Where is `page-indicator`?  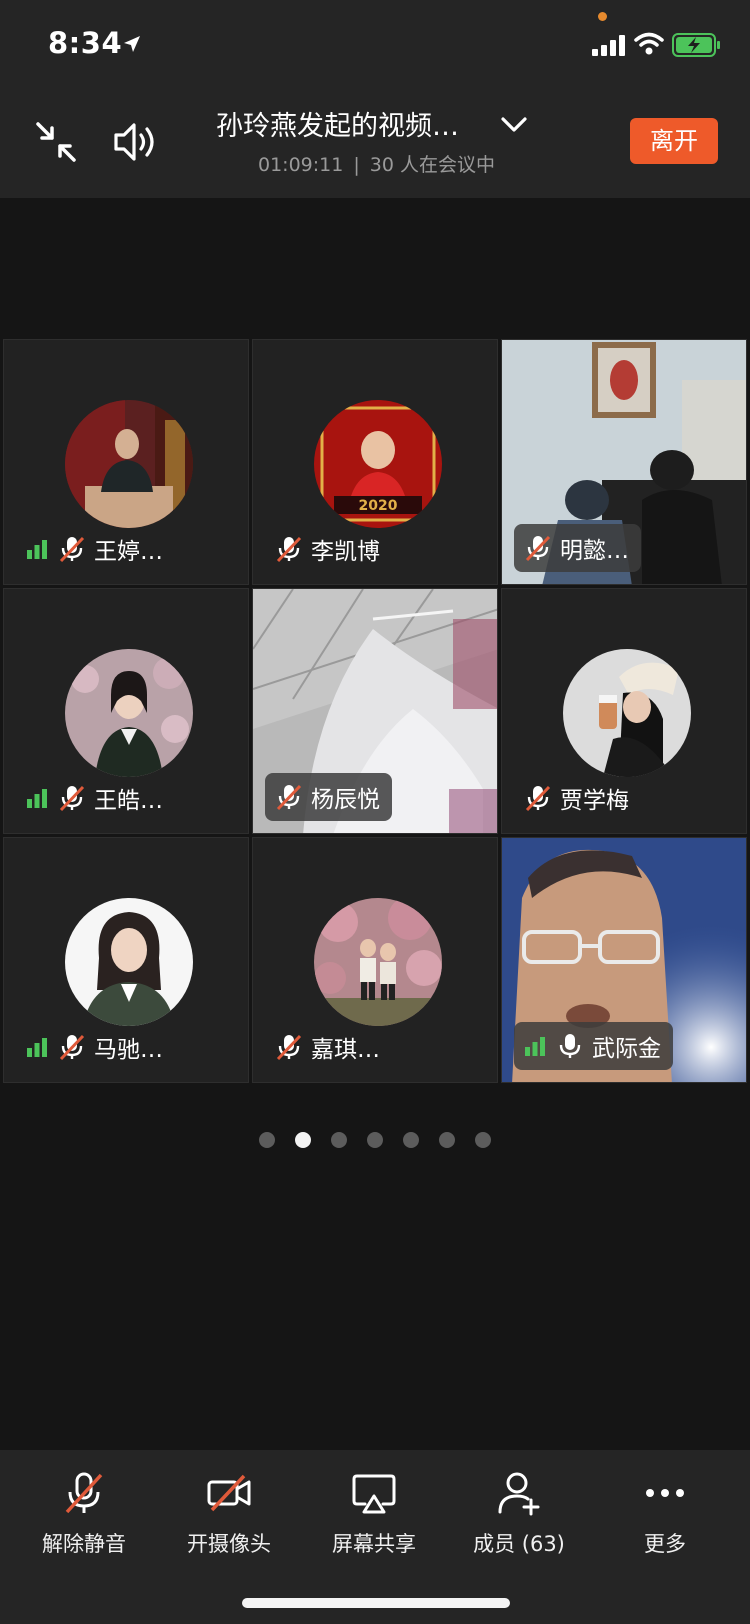
page-indicator is located at coordinates (375, 1142).